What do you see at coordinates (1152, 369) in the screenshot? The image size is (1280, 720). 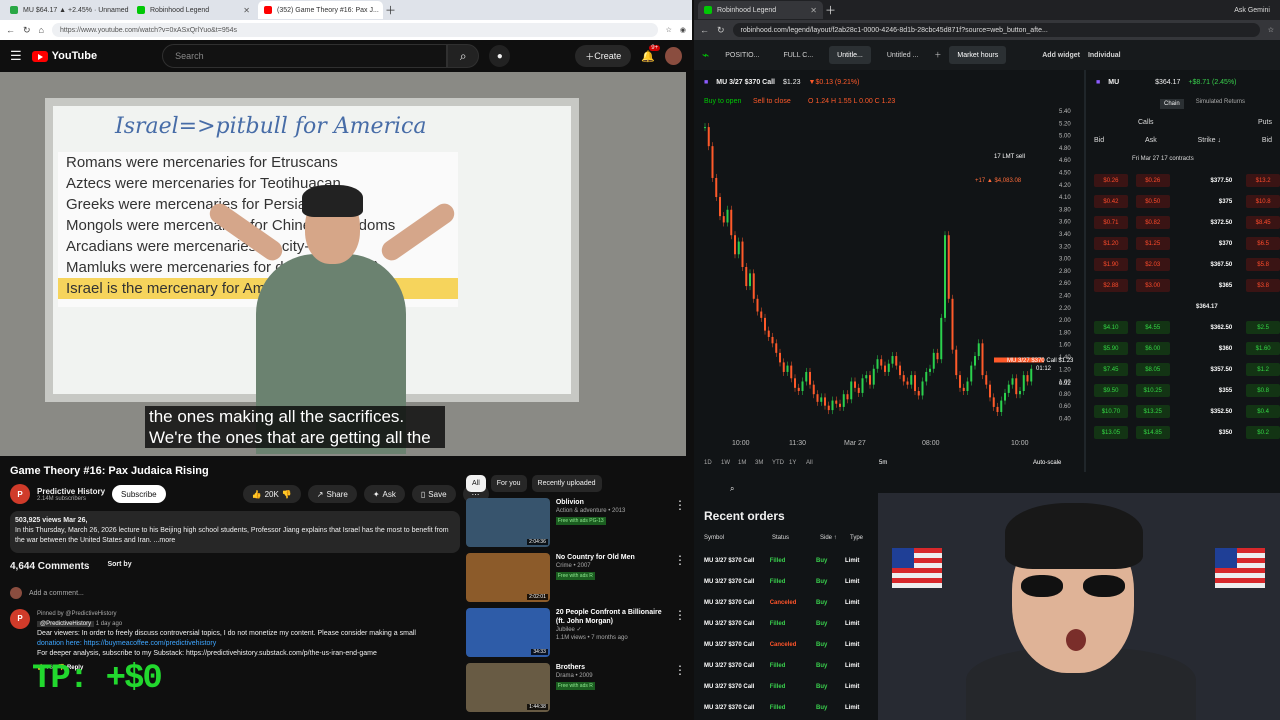 I see `option-ask: $8.05` at bounding box center [1152, 369].